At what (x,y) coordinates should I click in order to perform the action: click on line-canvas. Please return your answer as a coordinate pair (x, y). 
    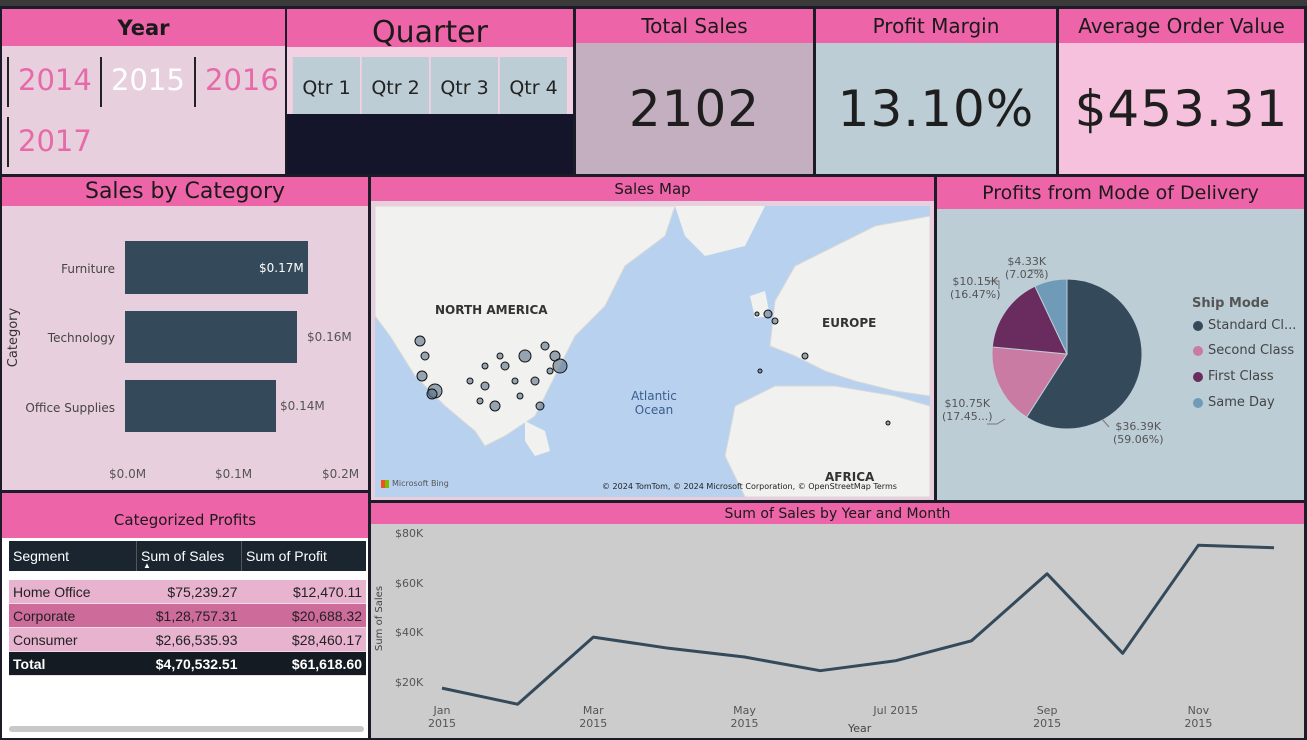
    Looking at the image, I should click on (858, 624).